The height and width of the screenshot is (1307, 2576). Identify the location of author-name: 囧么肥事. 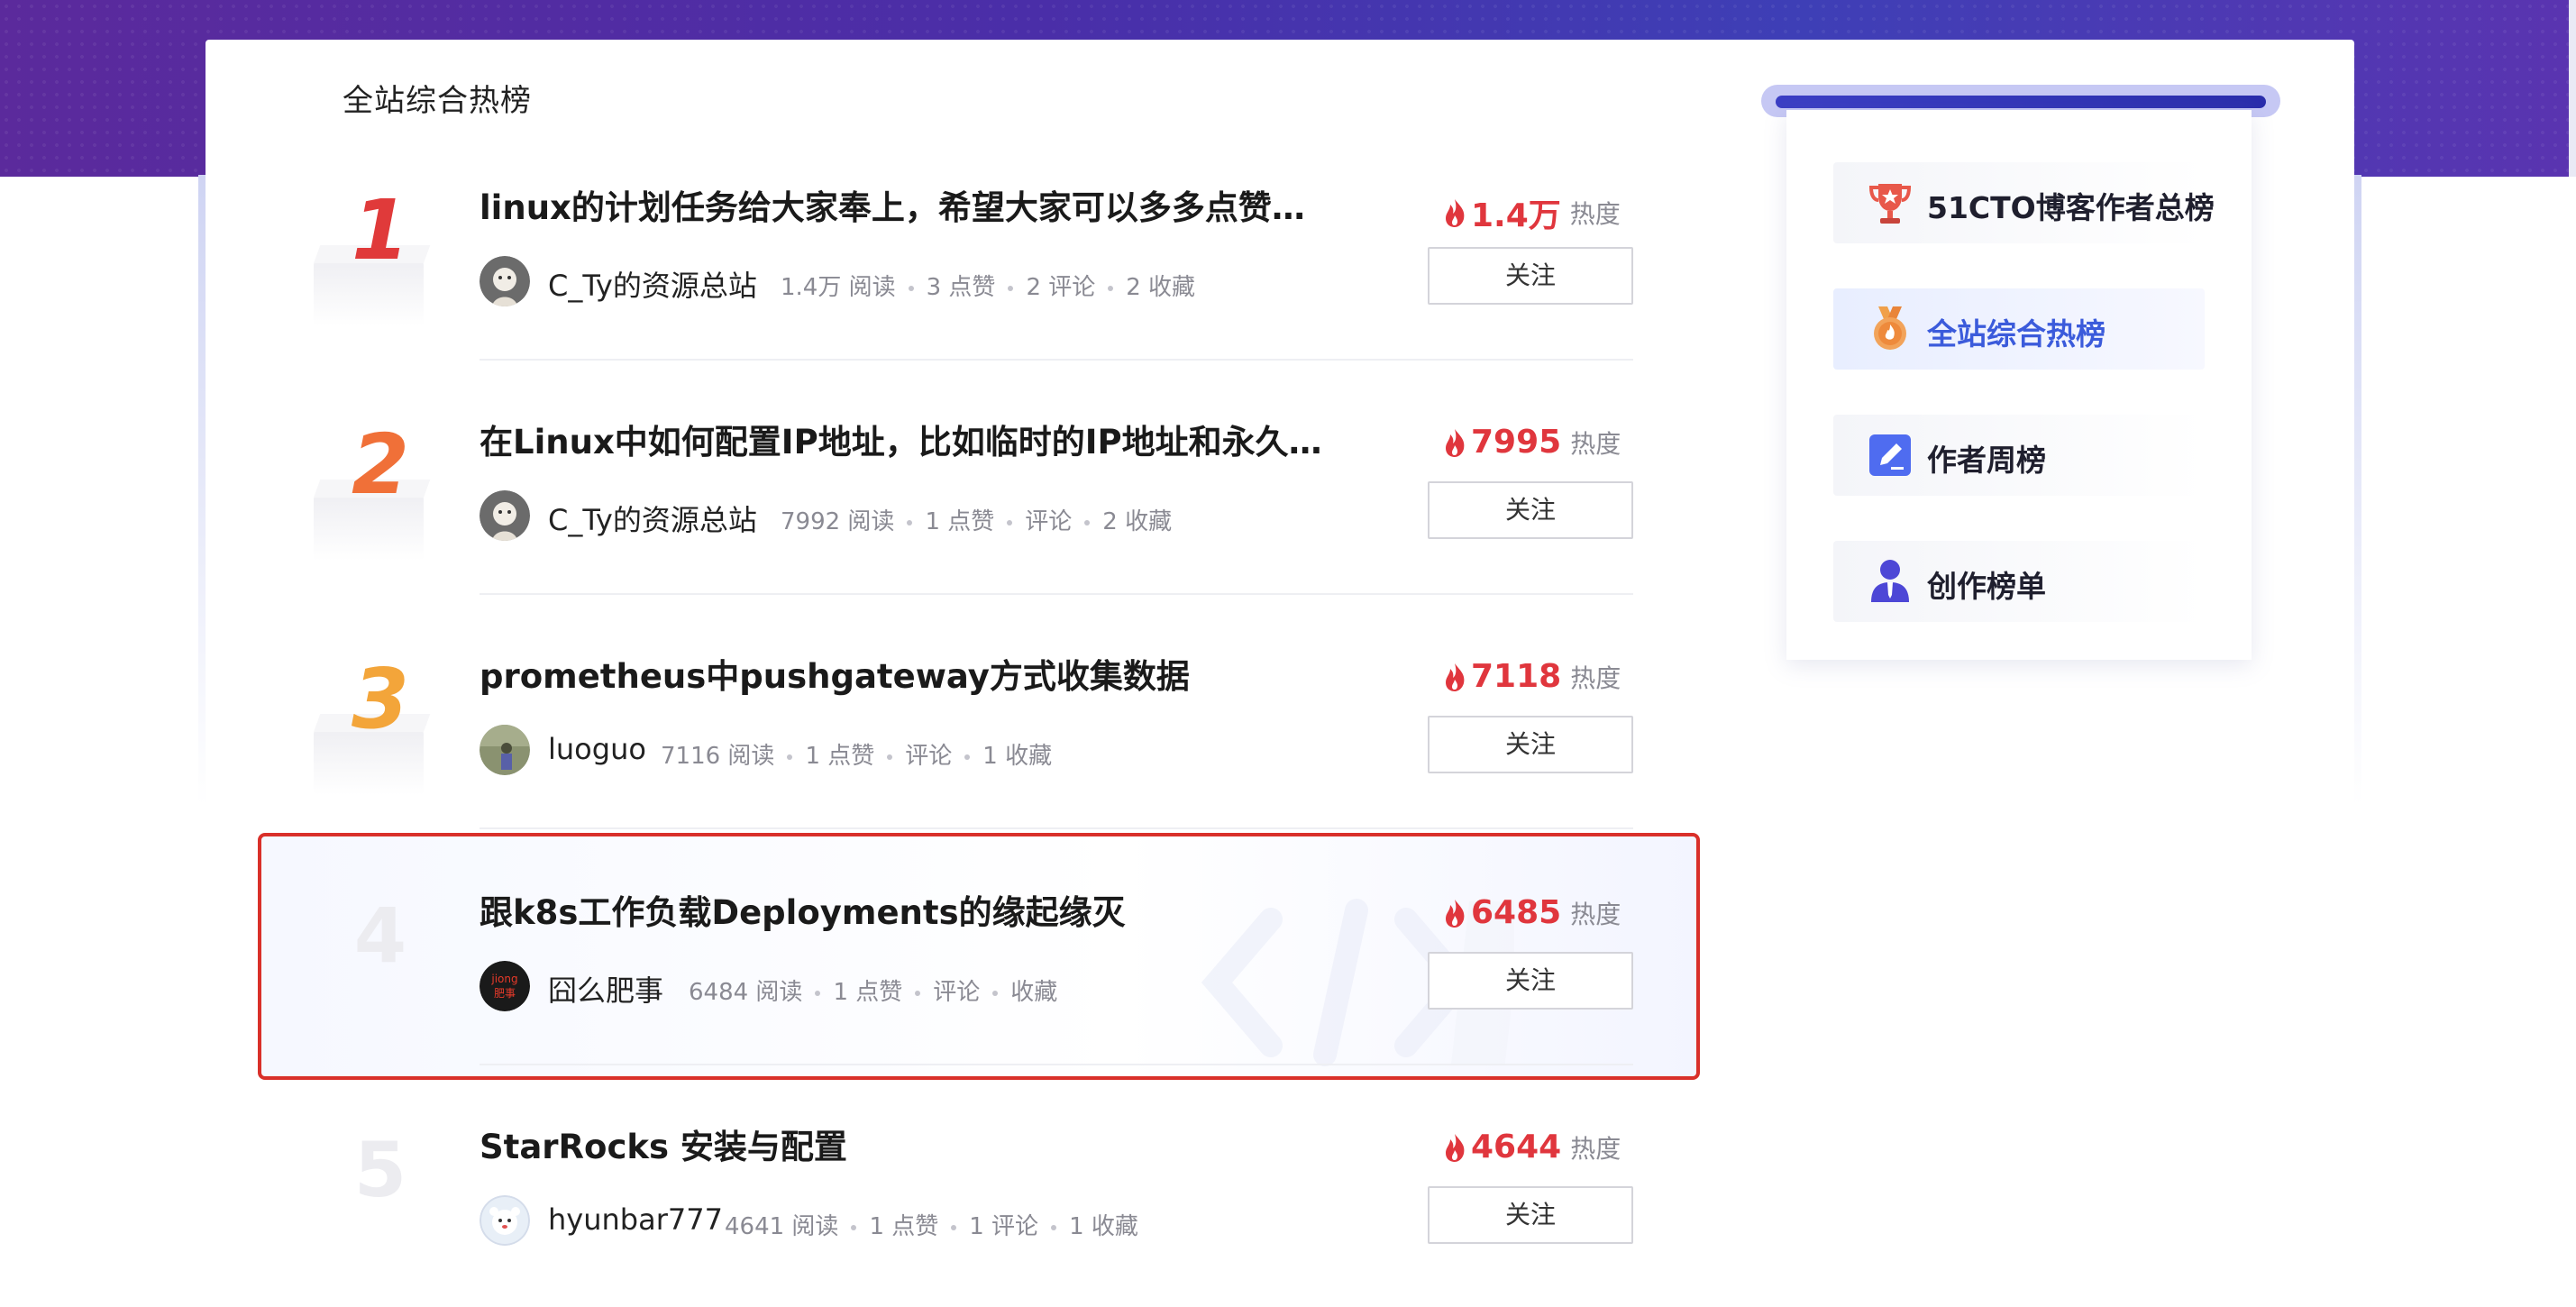
(605, 989).